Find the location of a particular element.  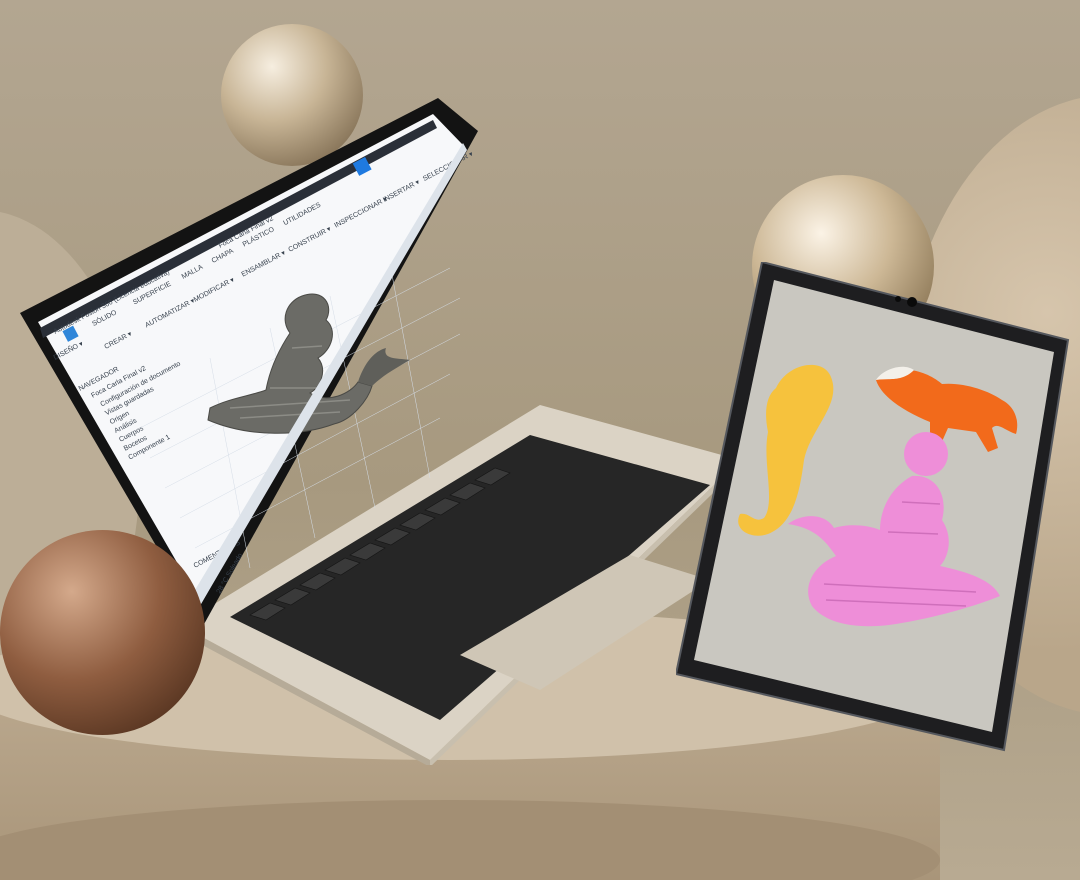

front-camera is located at coordinates (912, 302).